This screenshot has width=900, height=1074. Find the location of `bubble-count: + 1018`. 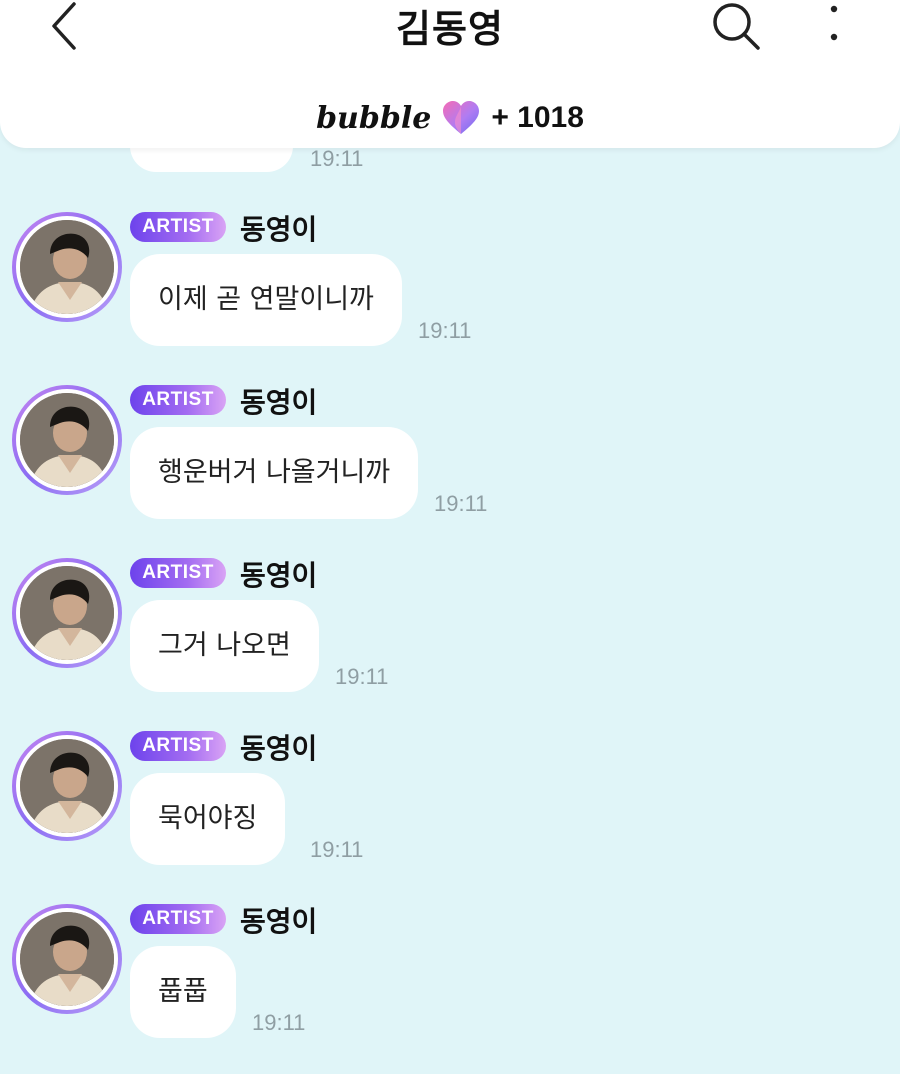

bubble-count: + 1018 is located at coordinates (537, 117).